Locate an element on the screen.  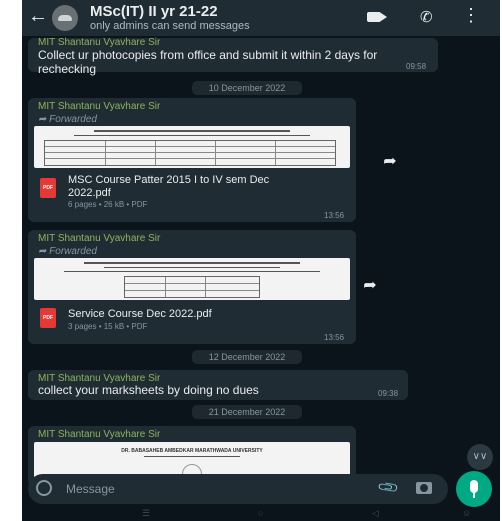
date-chip: 10 December 2022 is located at coordinates (247, 88).